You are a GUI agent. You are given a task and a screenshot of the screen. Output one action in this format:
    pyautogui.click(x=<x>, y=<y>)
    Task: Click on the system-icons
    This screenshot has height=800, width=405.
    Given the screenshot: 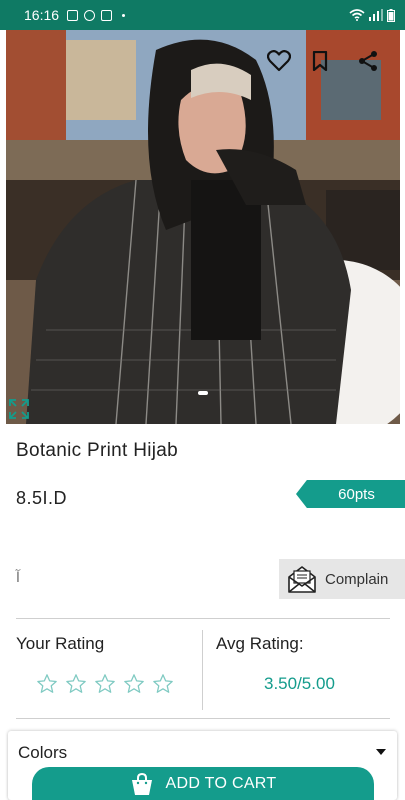 What is the action you would take?
    pyautogui.click(x=372, y=15)
    